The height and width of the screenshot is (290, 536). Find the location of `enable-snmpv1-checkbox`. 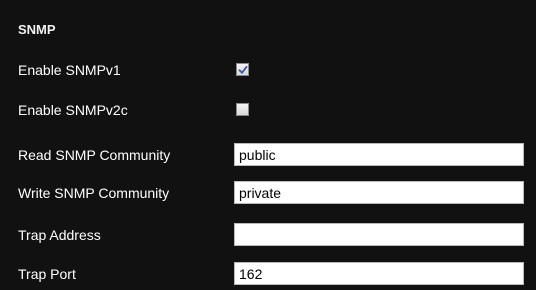

enable-snmpv1-checkbox is located at coordinates (242, 69).